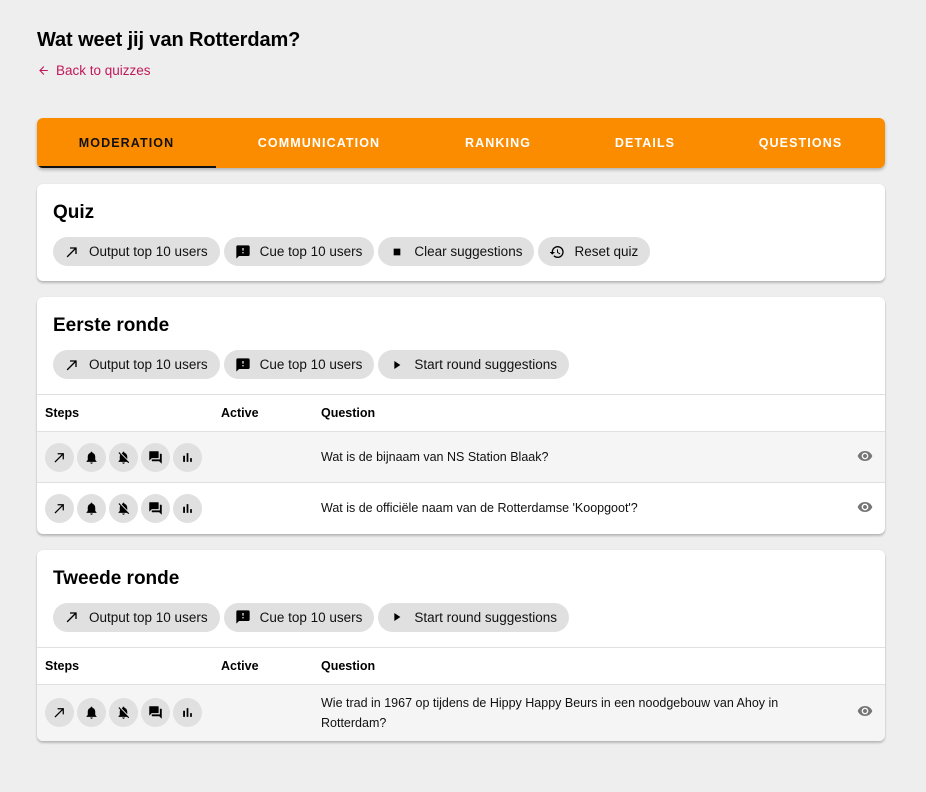  What do you see at coordinates (800, 143) in the screenshot?
I see `tab-questions: QUESTIONS` at bounding box center [800, 143].